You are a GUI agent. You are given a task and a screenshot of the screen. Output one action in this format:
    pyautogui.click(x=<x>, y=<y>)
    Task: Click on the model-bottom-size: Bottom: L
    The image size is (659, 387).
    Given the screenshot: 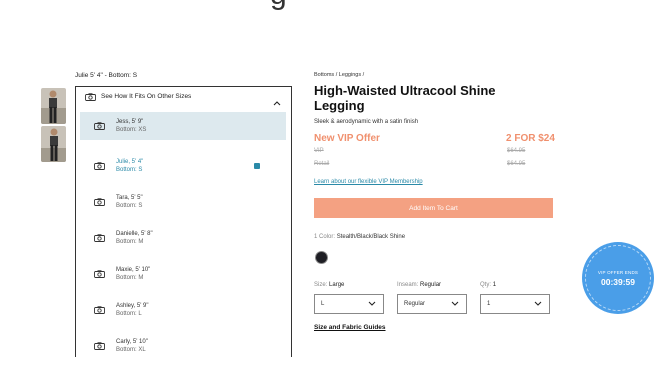 What is the action you would take?
    pyautogui.click(x=129, y=314)
    